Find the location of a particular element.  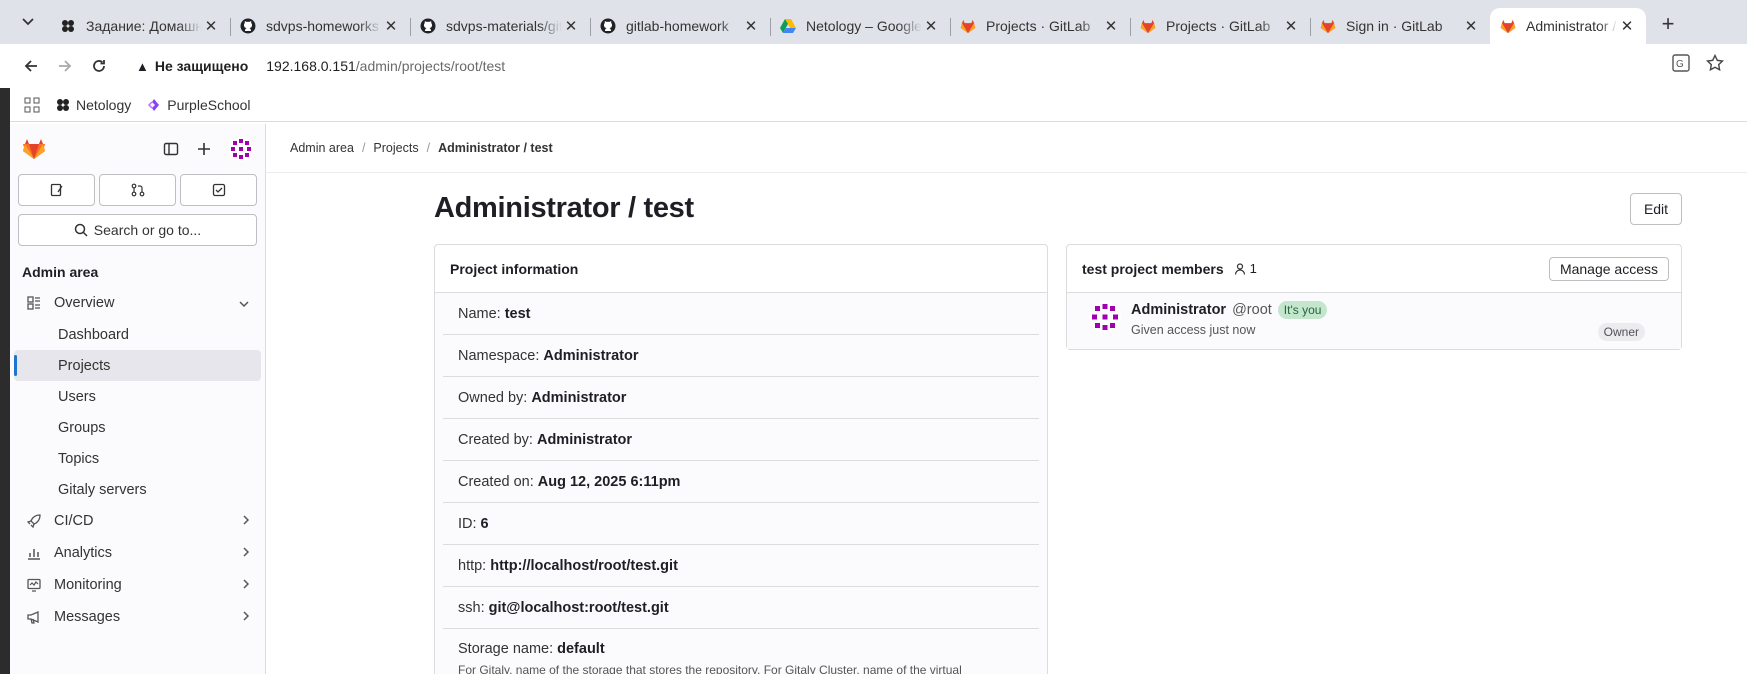

sidebar-item-label: Messages is located at coordinates (87, 617).